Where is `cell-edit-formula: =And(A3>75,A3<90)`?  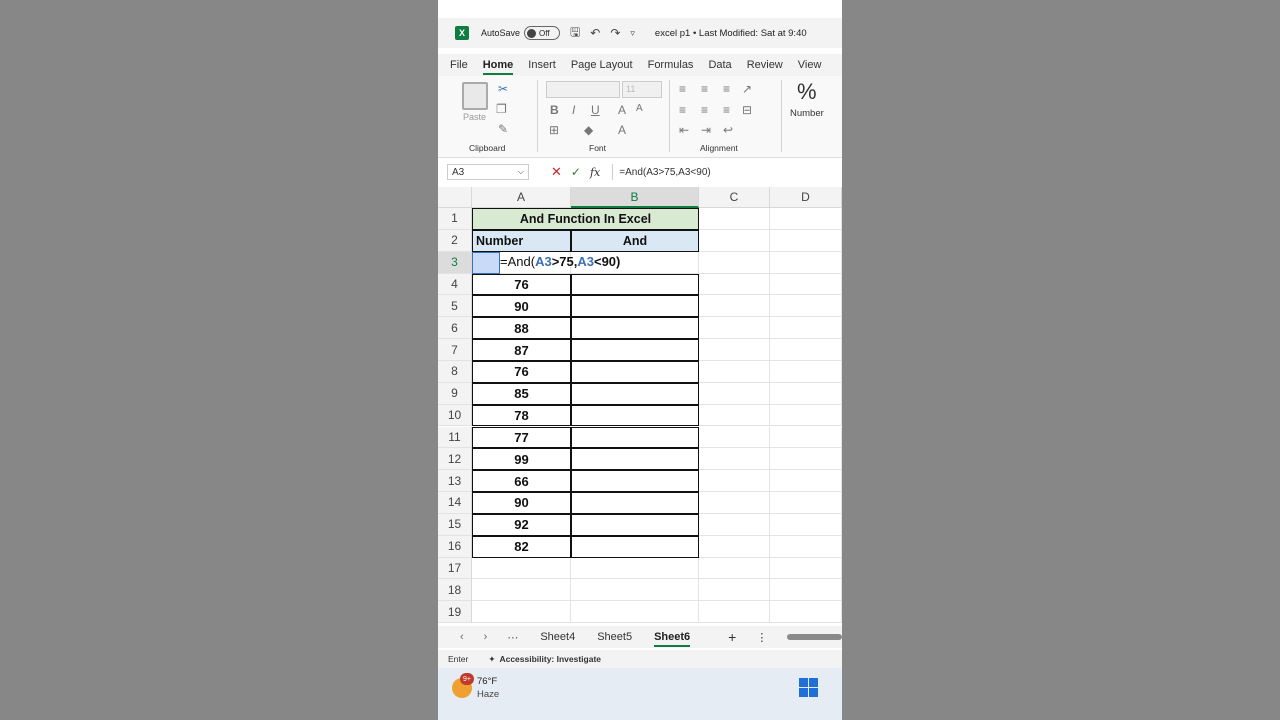
cell-edit-formula: =And(A3>75,A3<90) is located at coordinates (560, 261).